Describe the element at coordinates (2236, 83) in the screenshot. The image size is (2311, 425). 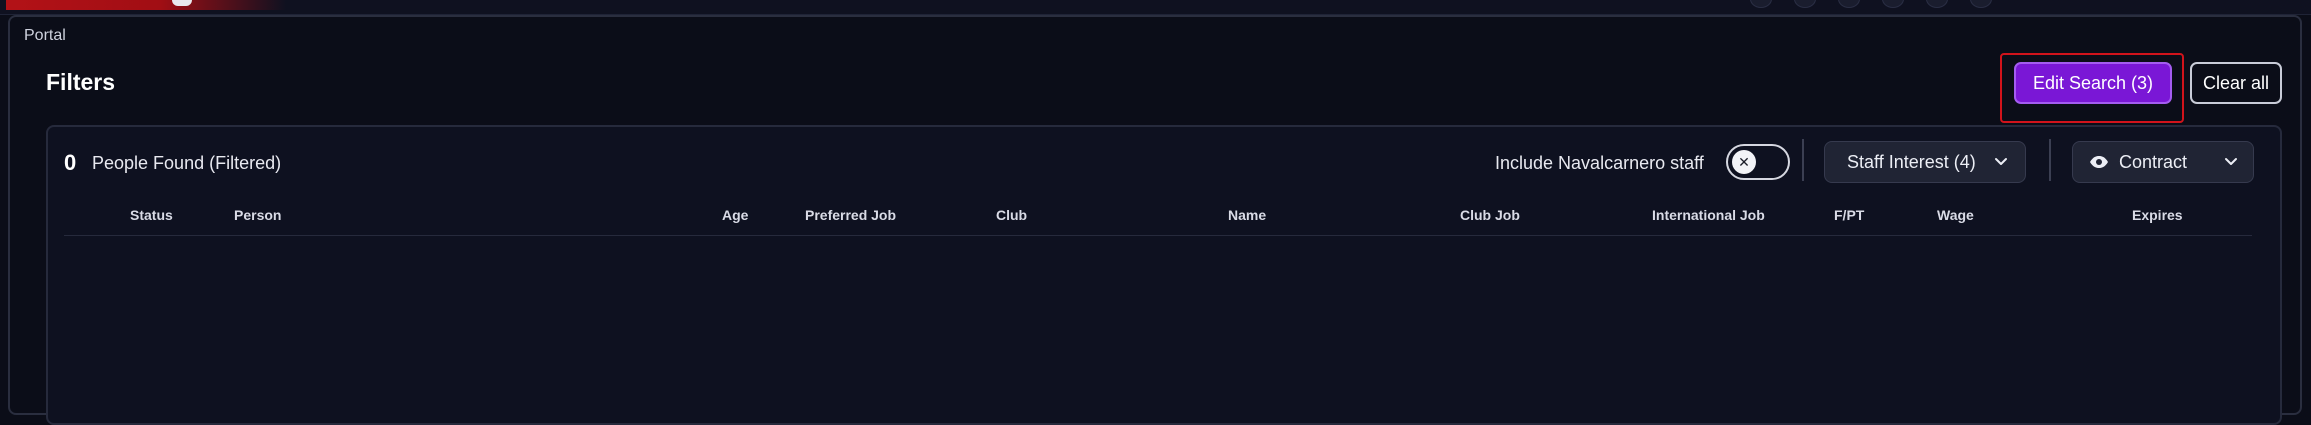
I see `clear-all-button: Clear all` at that location.